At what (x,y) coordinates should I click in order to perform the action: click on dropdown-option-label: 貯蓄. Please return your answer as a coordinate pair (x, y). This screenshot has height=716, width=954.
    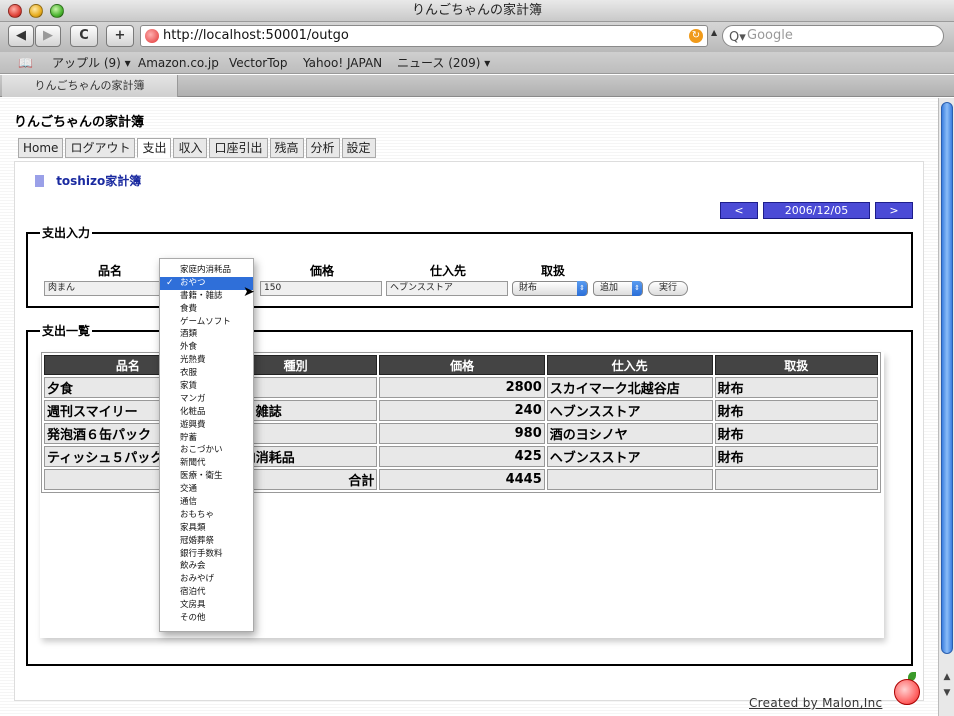
    Looking at the image, I should click on (189, 437).